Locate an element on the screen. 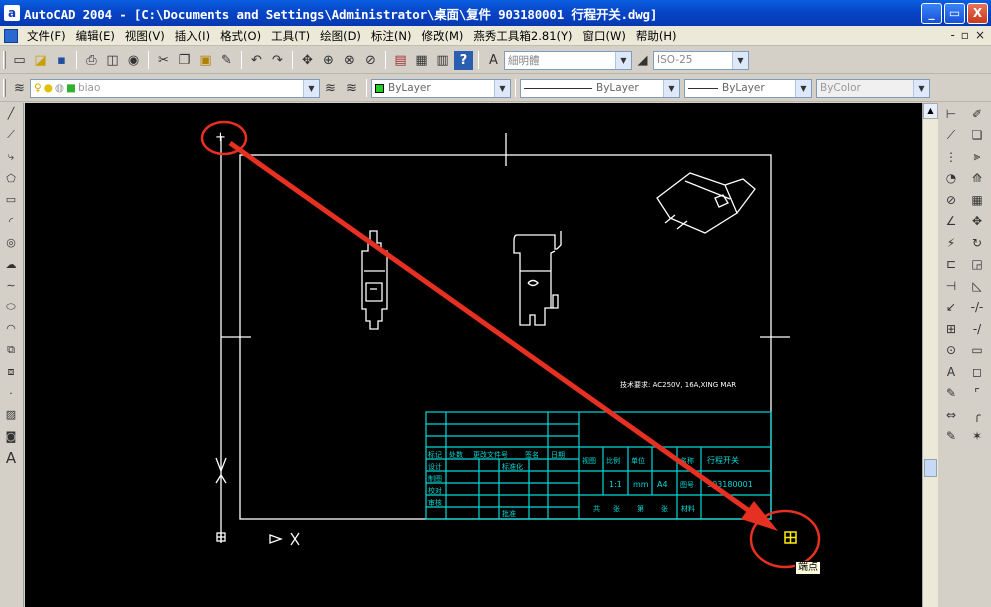 This screenshot has height=607, width=991. autocad-app-icon: a is located at coordinates (12, 13).